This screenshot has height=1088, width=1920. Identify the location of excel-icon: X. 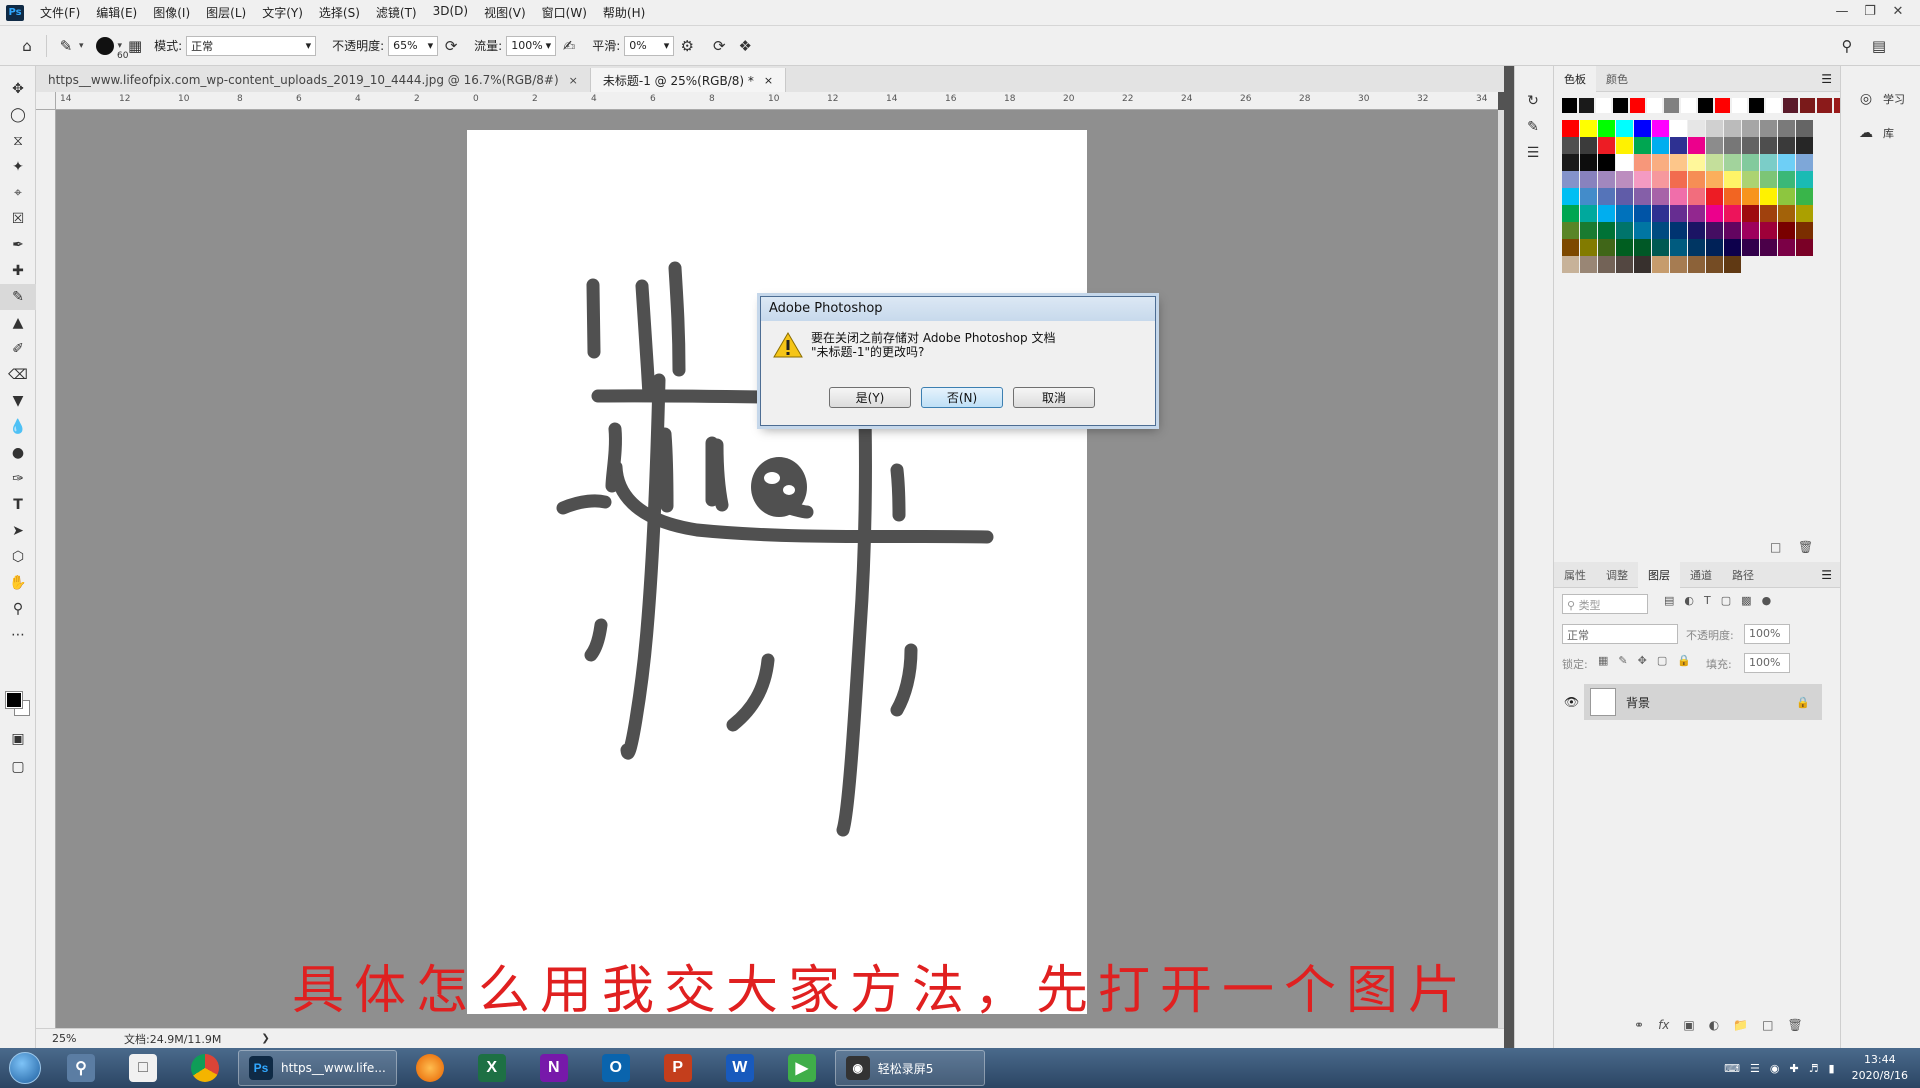
(492, 1068).